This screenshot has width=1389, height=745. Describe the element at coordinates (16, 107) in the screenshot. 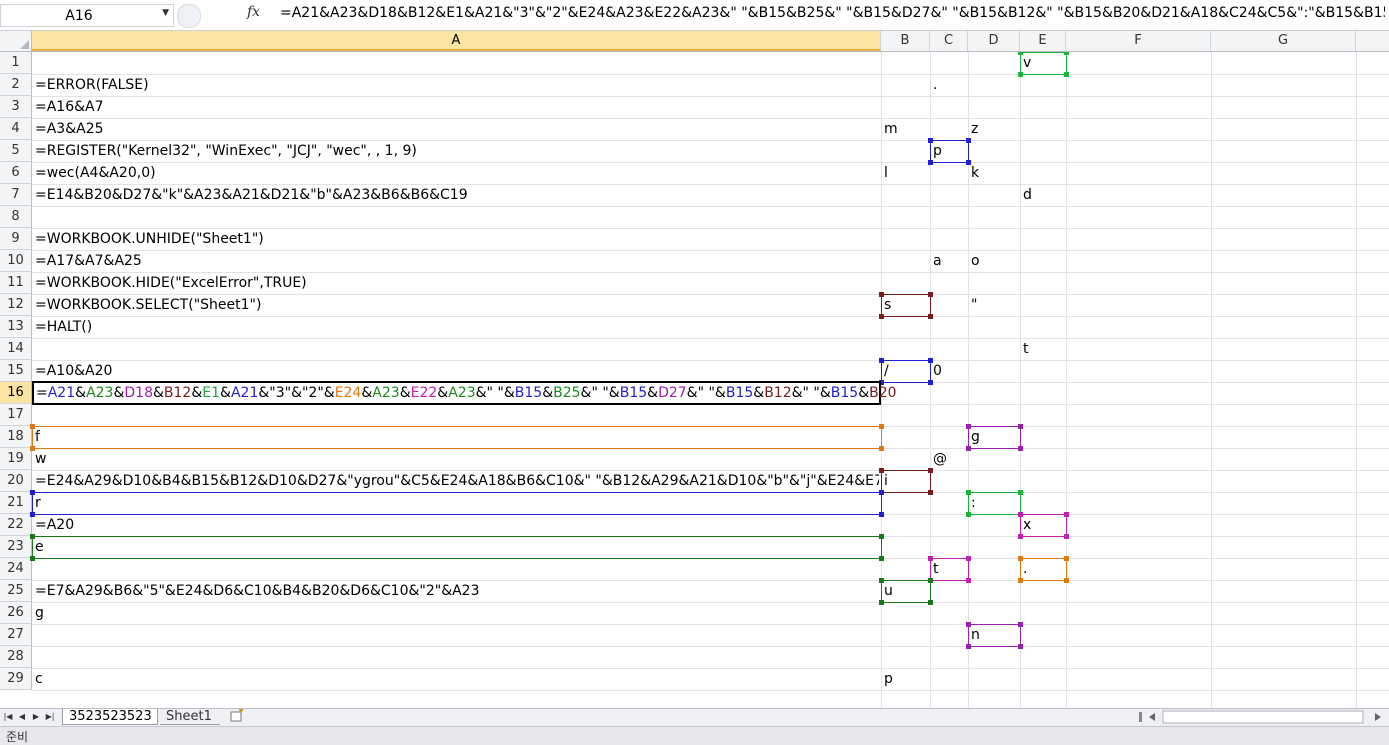

I see `row-header-3: 3` at that location.